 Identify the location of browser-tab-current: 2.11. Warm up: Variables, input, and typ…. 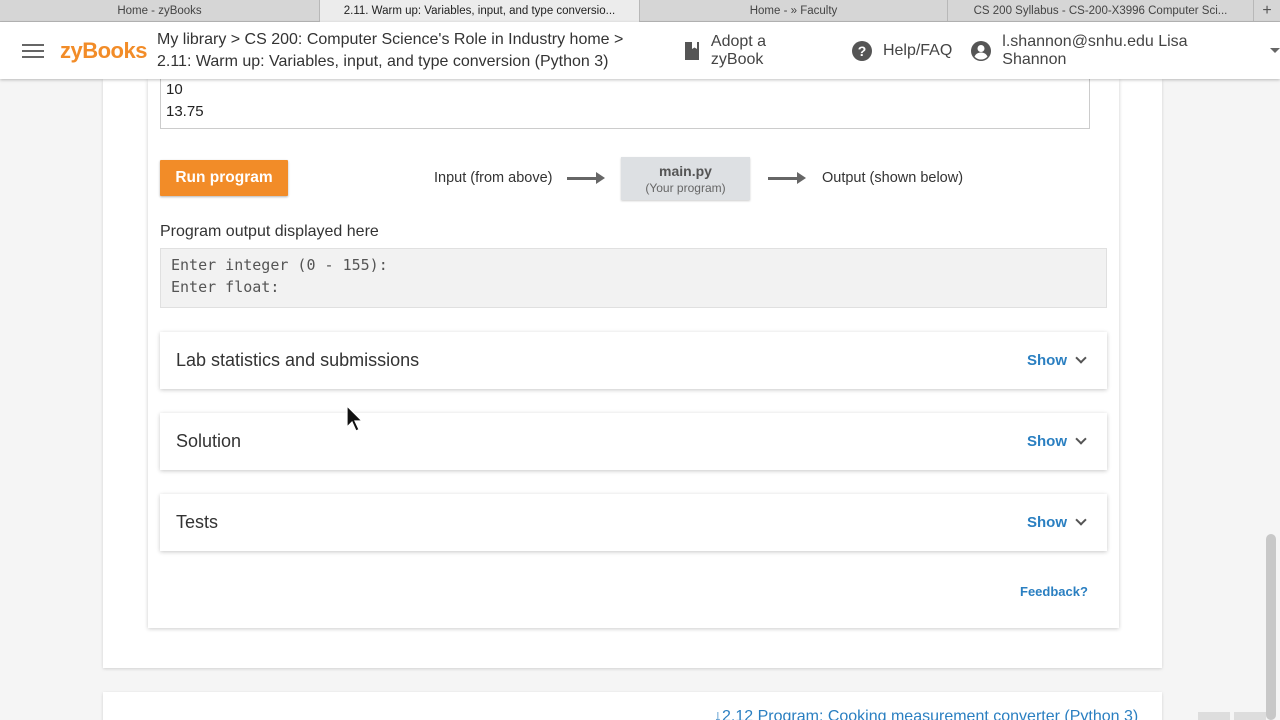
(480, 11).